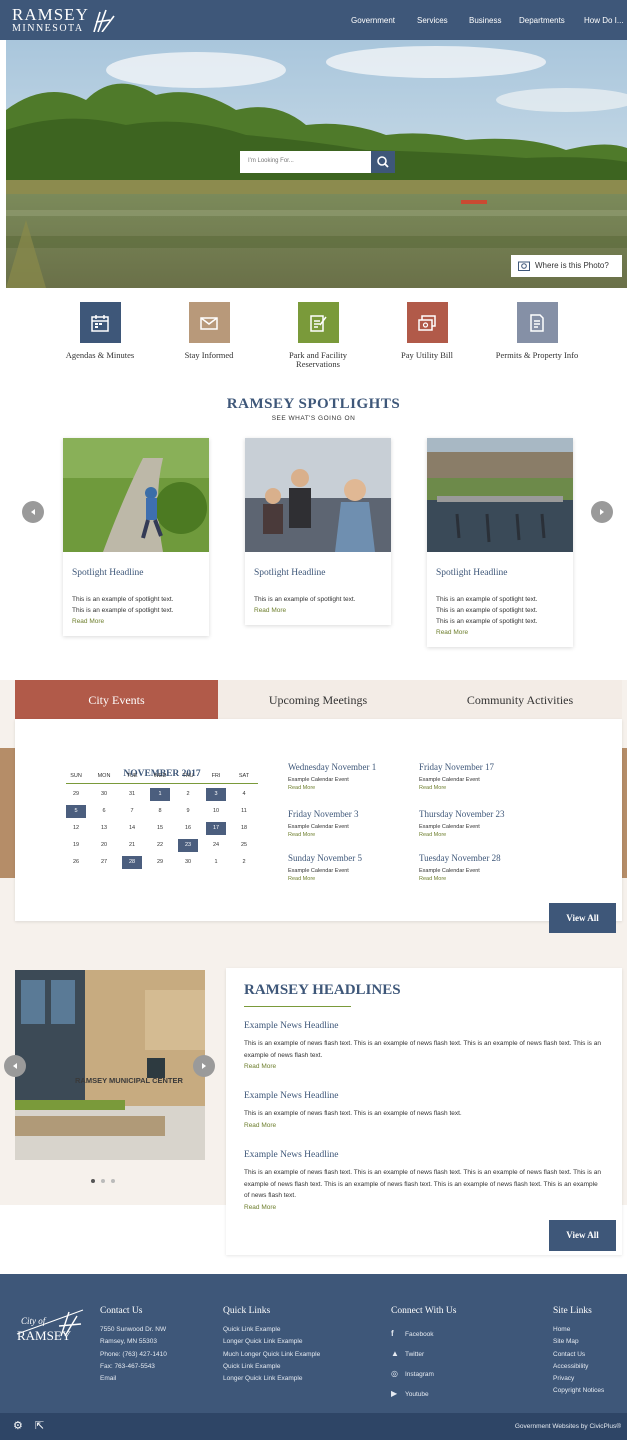 Image resolution: width=627 pixels, height=1440 pixels. What do you see at coordinates (76, 845) in the screenshot?
I see `calendar-day: 19` at bounding box center [76, 845].